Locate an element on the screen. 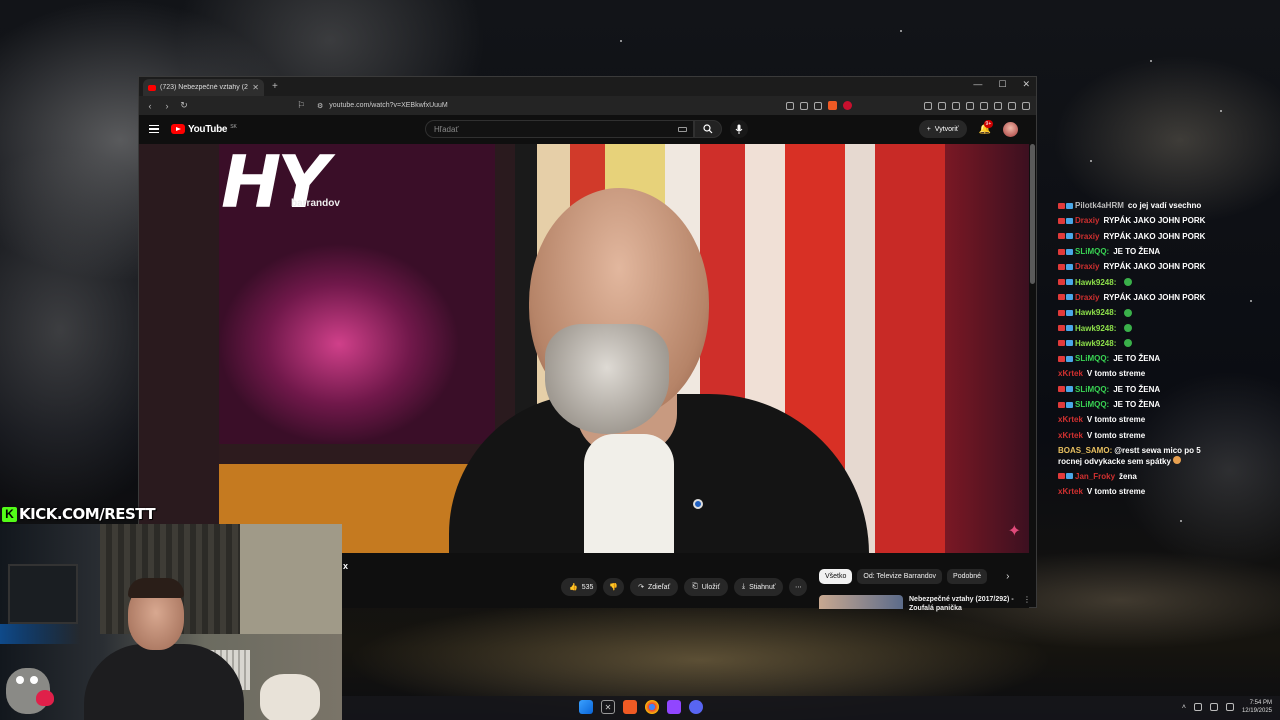 Image resolution: width=1280 pixels, height=720 pixels. chat-message: Jan_Froky žena is located at coordinates (1168, 476).